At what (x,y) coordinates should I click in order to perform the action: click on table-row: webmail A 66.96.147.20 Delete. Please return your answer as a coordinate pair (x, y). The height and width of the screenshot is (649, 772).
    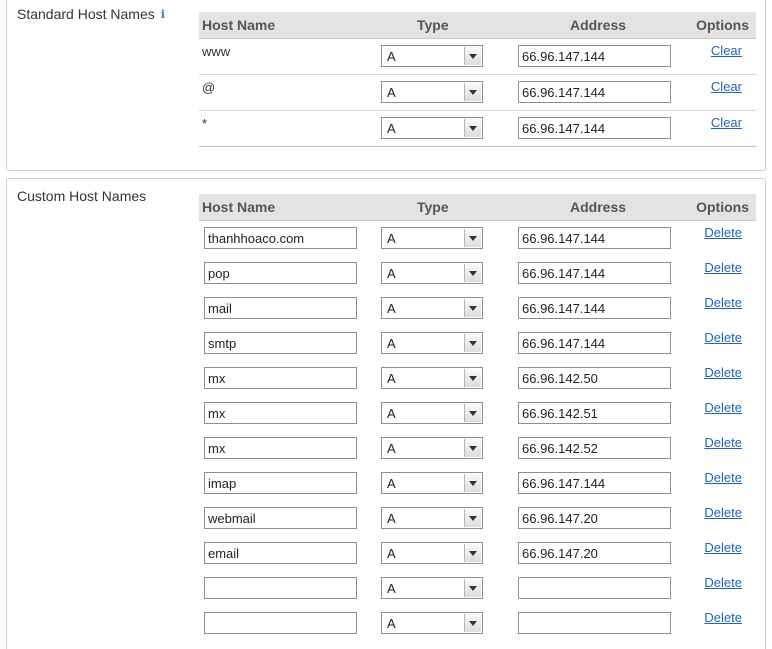
    Looking at the image, I should click on (477, 518).